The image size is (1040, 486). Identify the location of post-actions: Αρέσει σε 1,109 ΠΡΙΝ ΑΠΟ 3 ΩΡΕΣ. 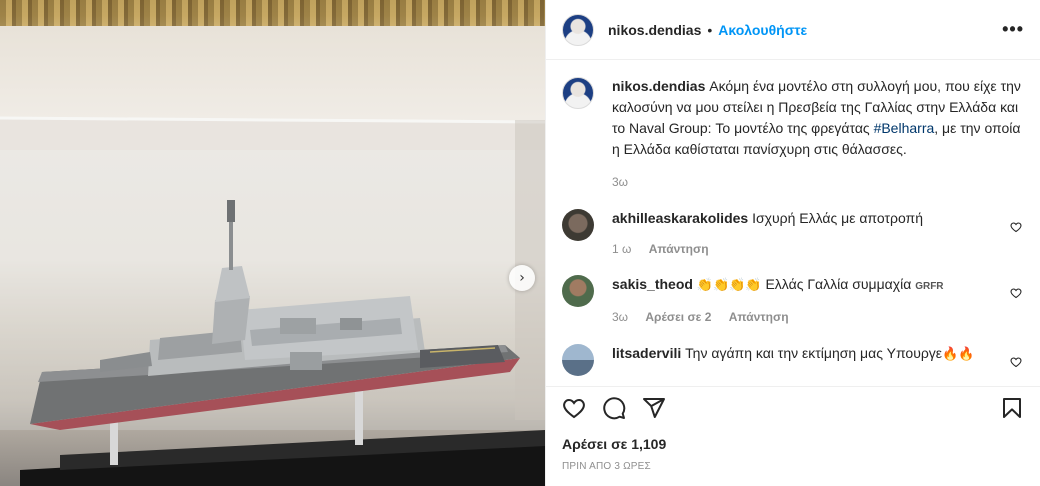
(793, 436).